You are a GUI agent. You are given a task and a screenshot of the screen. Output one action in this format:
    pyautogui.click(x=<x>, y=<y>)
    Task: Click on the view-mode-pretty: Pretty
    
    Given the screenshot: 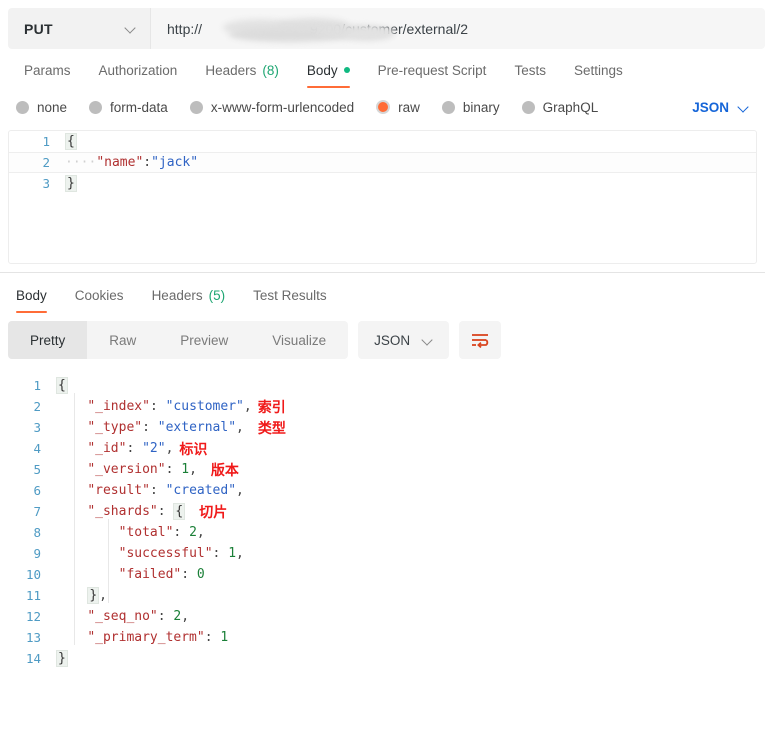 What is the action you would take?
    pyautogui.click(x=48, y=340)
    